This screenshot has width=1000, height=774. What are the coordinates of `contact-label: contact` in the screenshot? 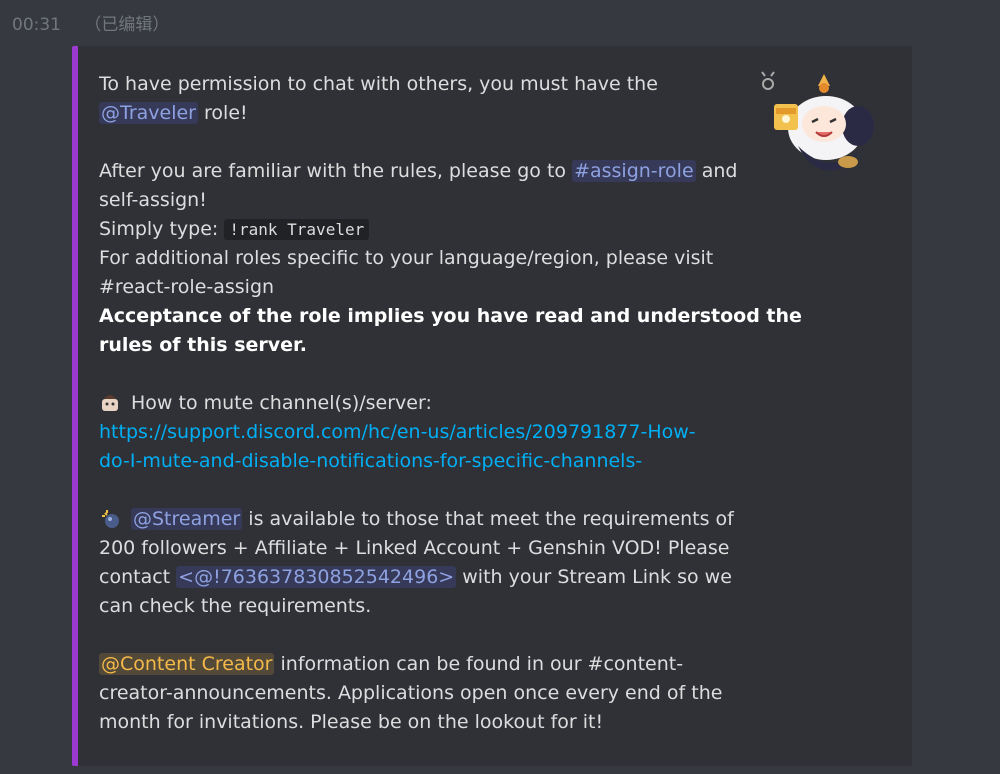 It's located at (138, 577).